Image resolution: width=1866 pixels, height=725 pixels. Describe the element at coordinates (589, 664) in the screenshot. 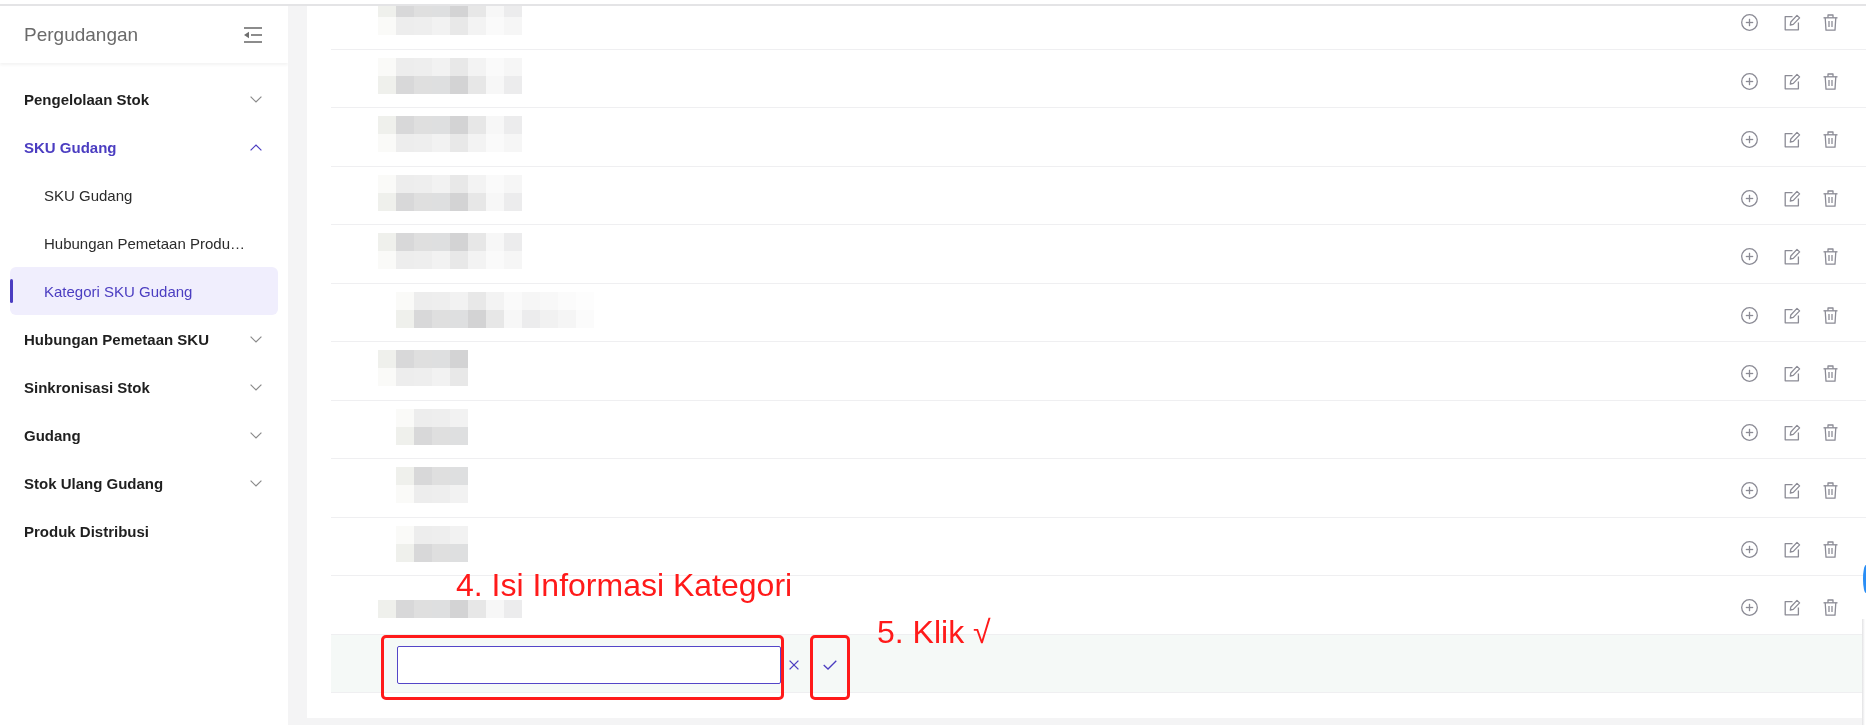

I see `category-input` at that location.